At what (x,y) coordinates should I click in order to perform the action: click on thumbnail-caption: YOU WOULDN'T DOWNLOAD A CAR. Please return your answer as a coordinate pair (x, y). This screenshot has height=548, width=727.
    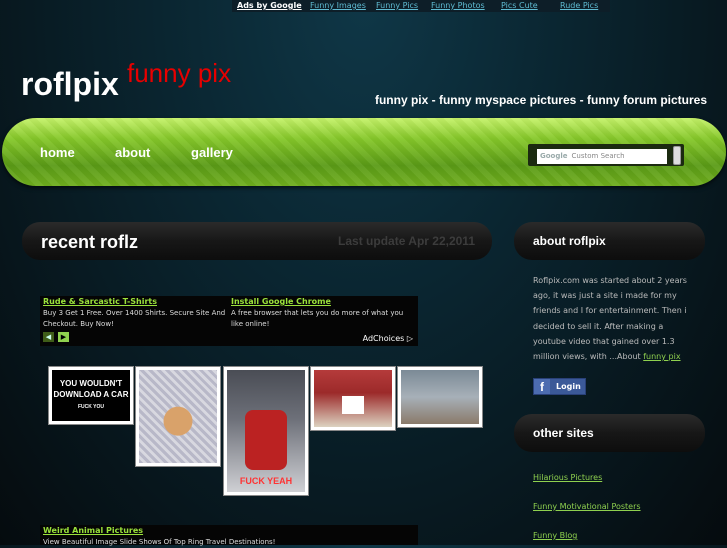
    Looking at the image, I should click on (91, 389).